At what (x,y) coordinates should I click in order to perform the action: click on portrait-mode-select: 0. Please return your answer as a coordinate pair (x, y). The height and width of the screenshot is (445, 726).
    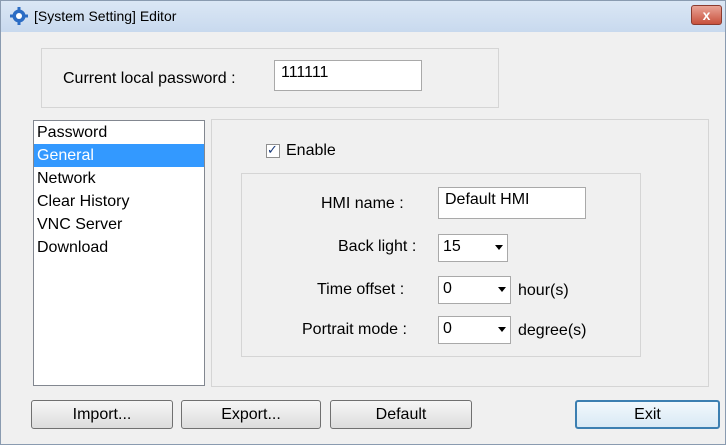
    Looking at the image, I should click on (474, 330).